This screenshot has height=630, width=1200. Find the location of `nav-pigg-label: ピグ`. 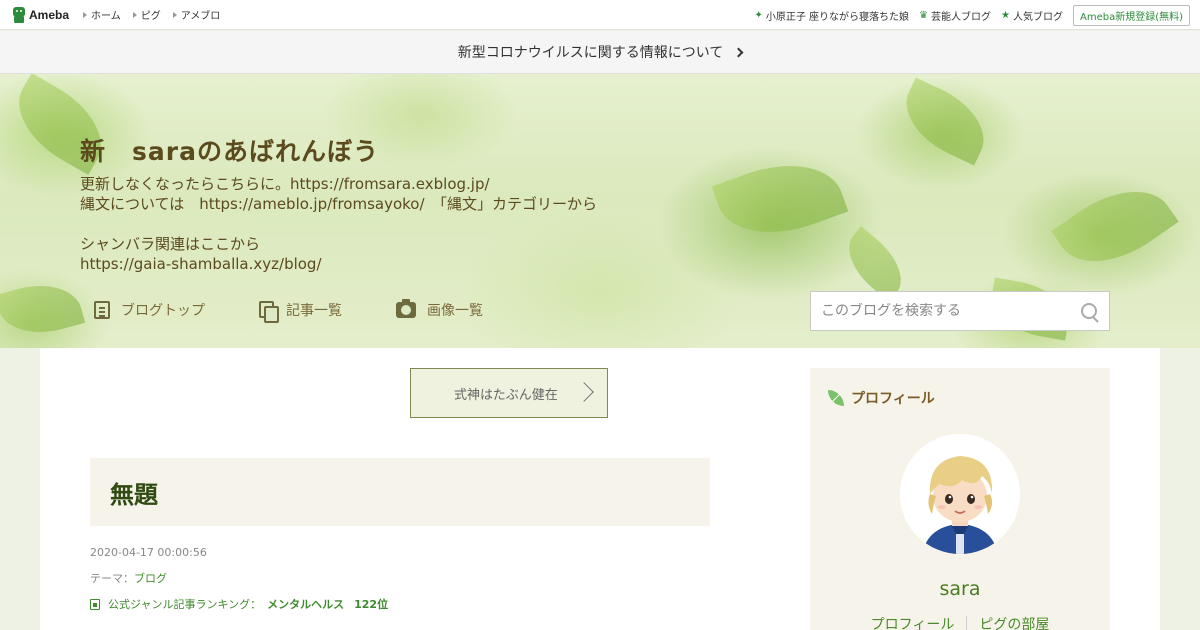

nav-pigg-label: ピグ is located at coordinates (150, 16).